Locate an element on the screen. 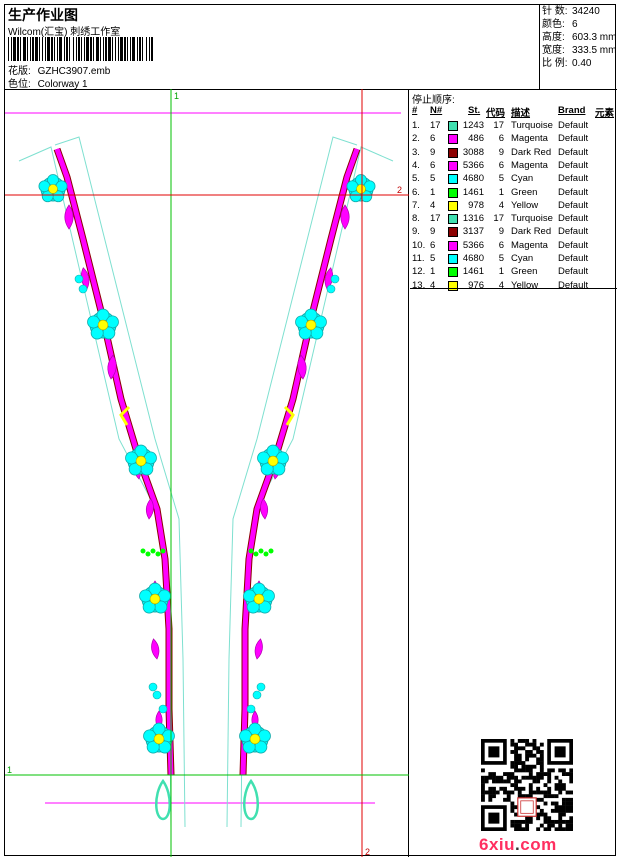  stop-index: 10. is located at coordinates (419, 245).